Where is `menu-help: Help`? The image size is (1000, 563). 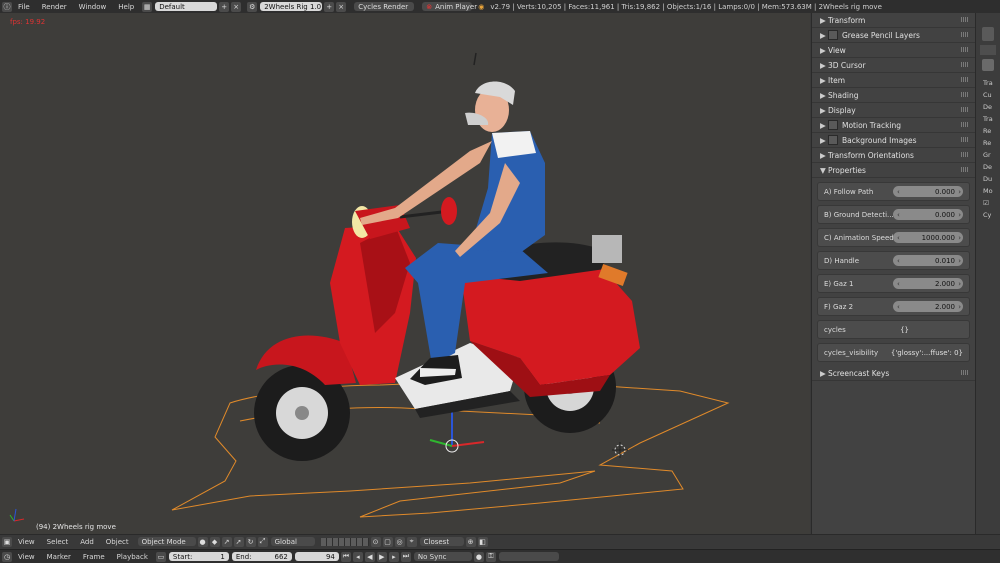 menu-help: Help is located at coordinates (126, 7).